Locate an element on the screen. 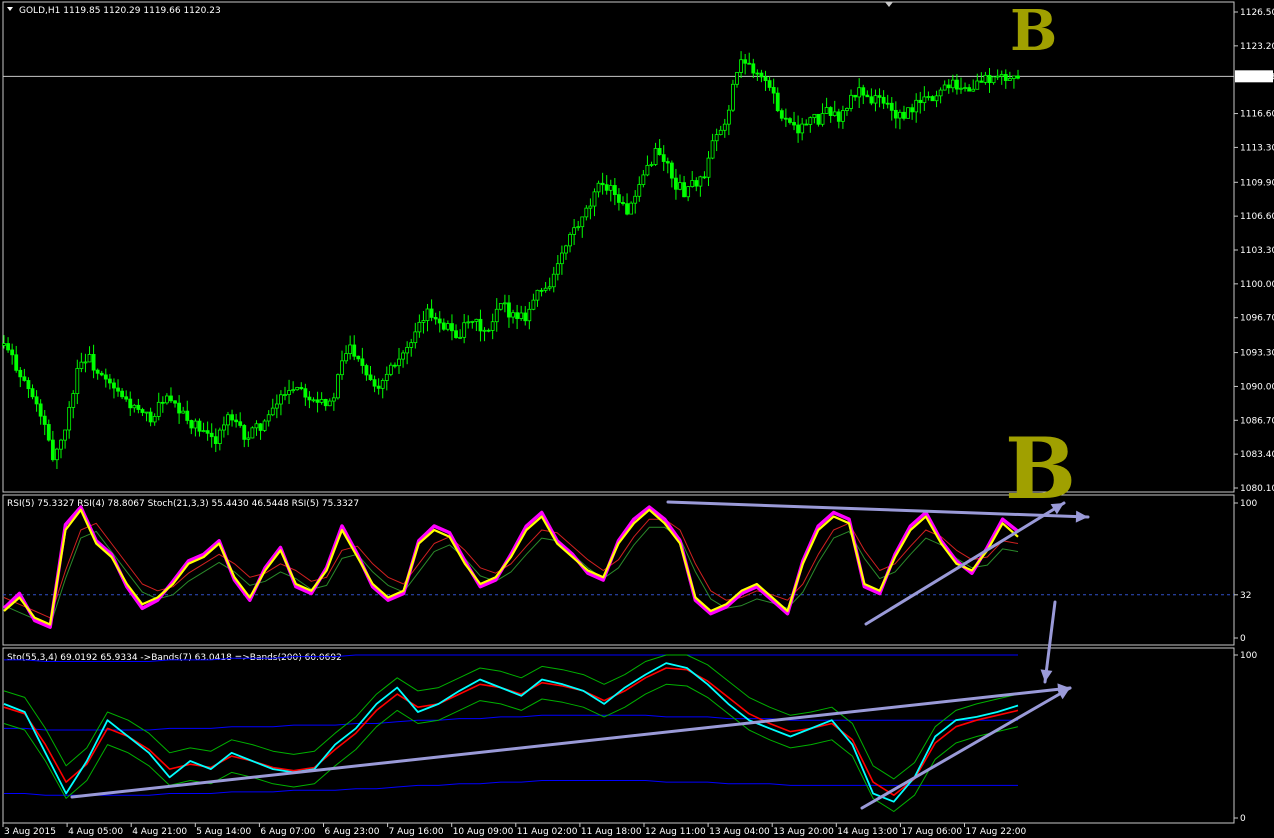 Image resolution: width=1274 pixels, height=838 pixels. series-rsi4 is located at coordinates (511, 567).